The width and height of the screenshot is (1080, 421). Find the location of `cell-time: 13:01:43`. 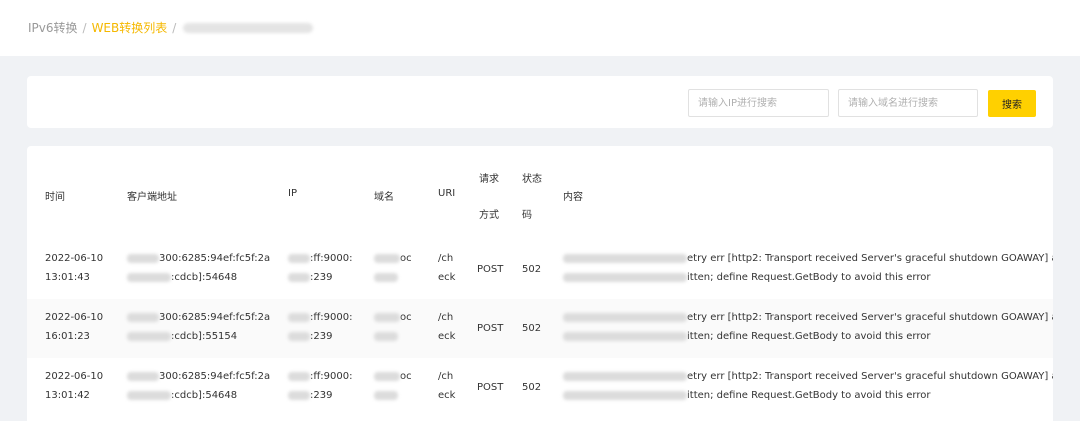

cell-time: 13:01:43 is located at coordinates (67, 277).